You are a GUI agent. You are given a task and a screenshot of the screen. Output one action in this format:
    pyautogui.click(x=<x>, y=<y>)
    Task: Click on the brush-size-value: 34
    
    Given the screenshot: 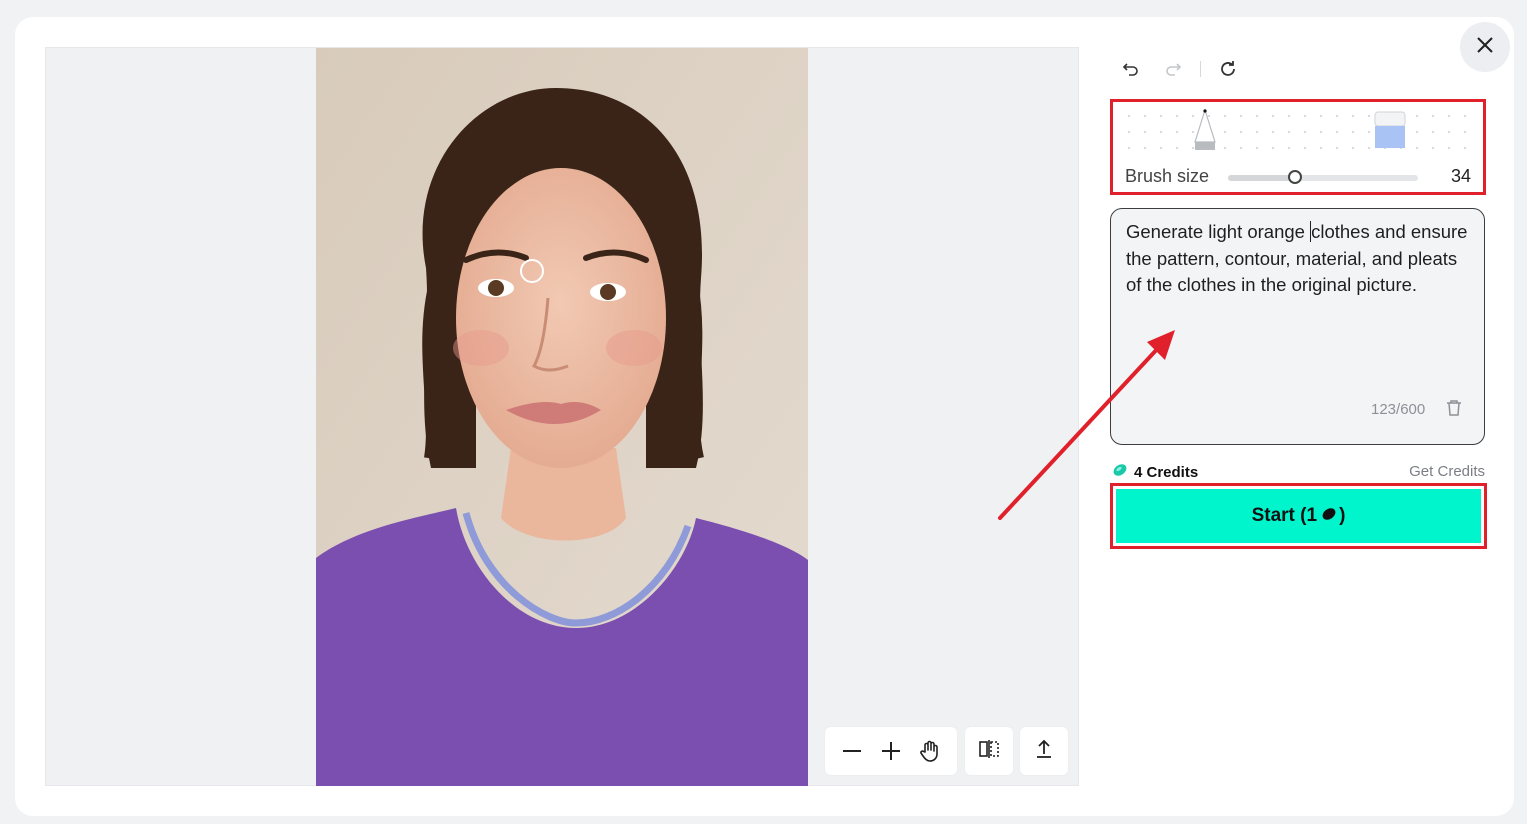 What is the action you would take?
    pyautogui.click(x=1460, y=176)
    